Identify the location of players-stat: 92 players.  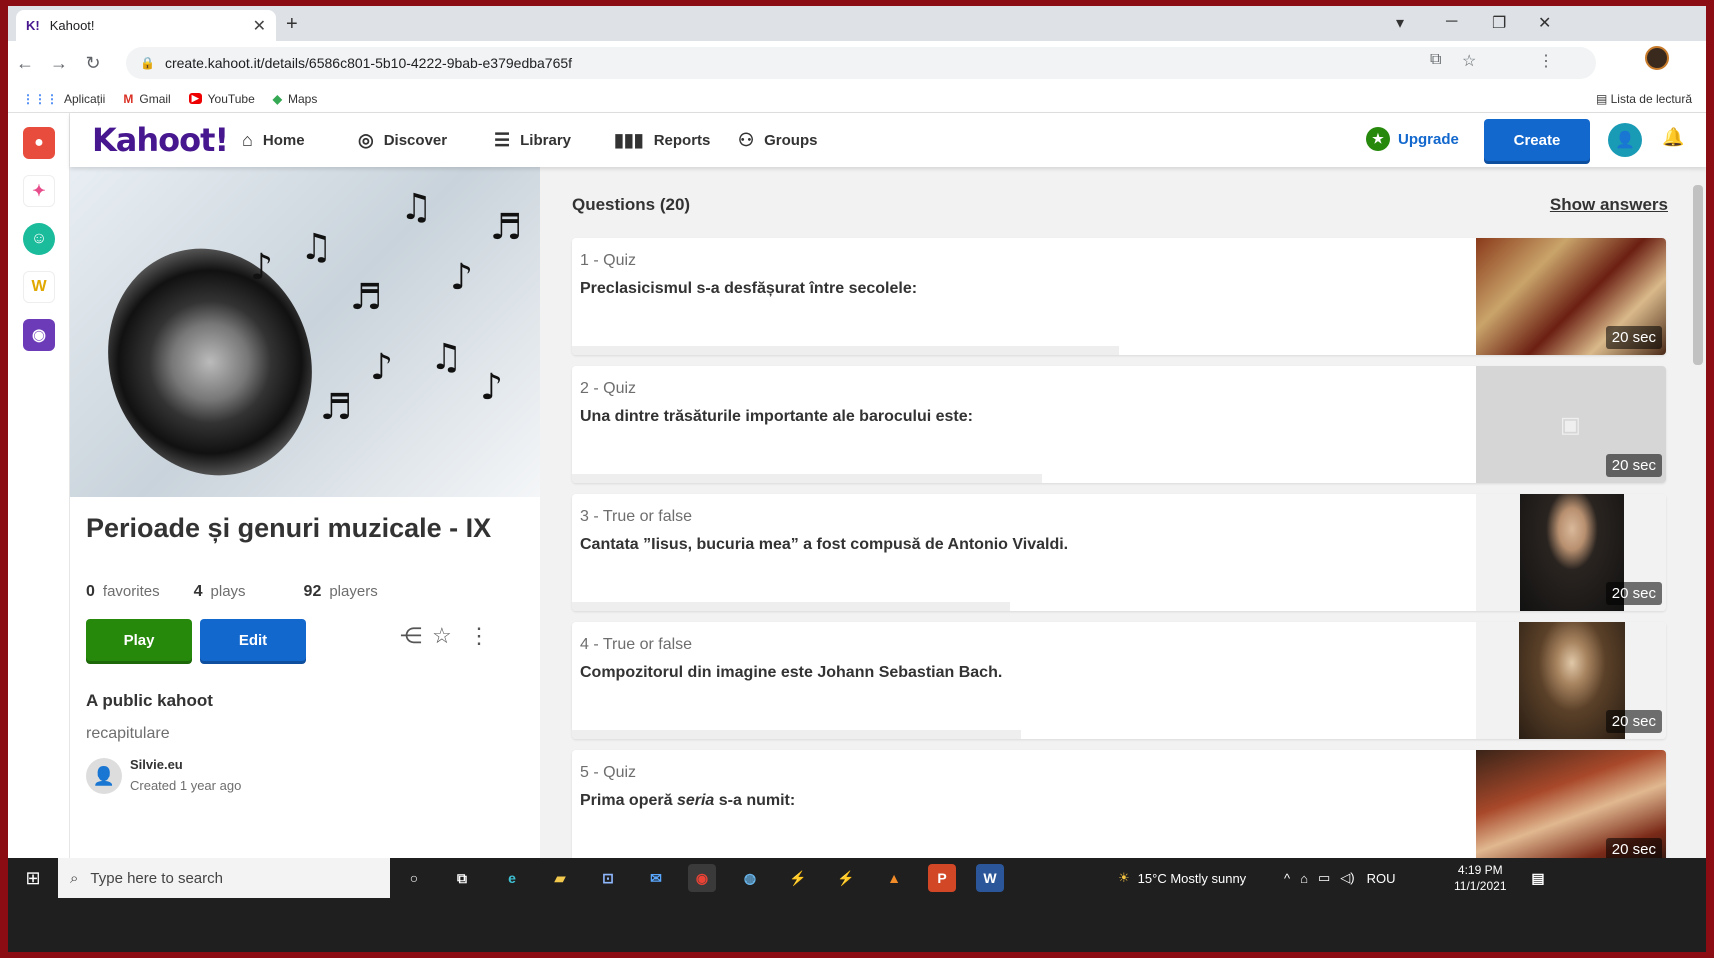
(341, 592).